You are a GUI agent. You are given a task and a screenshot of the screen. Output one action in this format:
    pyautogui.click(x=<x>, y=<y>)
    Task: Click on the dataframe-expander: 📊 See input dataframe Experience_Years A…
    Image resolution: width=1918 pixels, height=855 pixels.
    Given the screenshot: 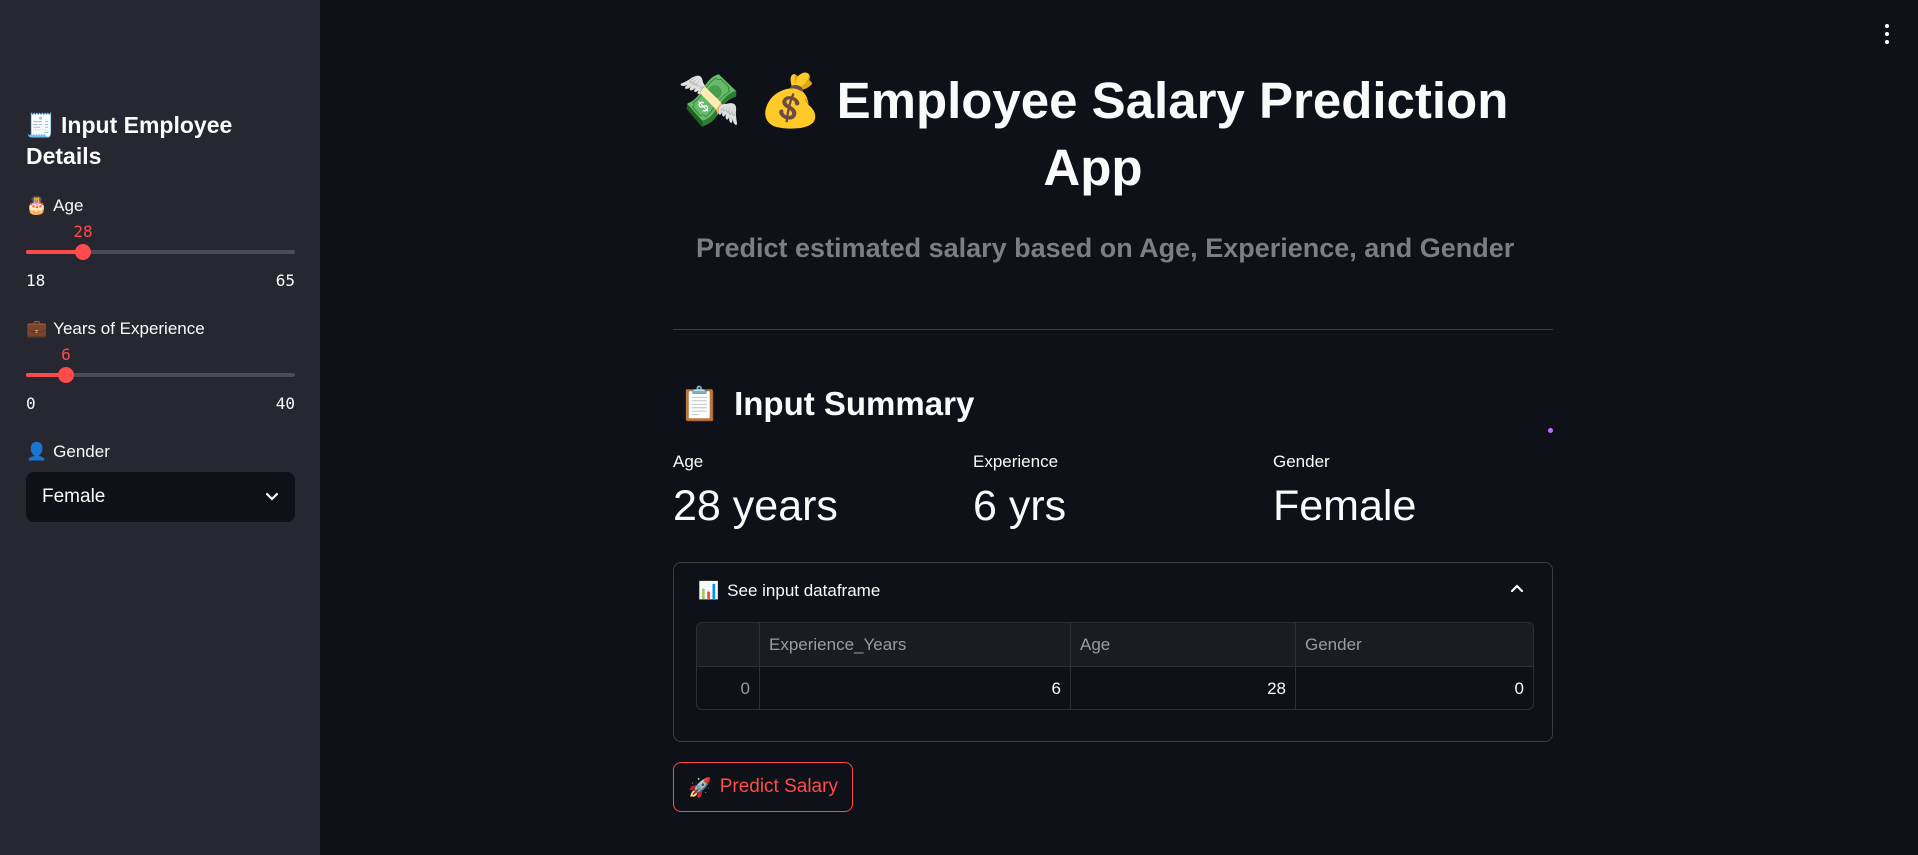 What is the action you would take?
    pyautogui.click(x=1113, y=652)
    